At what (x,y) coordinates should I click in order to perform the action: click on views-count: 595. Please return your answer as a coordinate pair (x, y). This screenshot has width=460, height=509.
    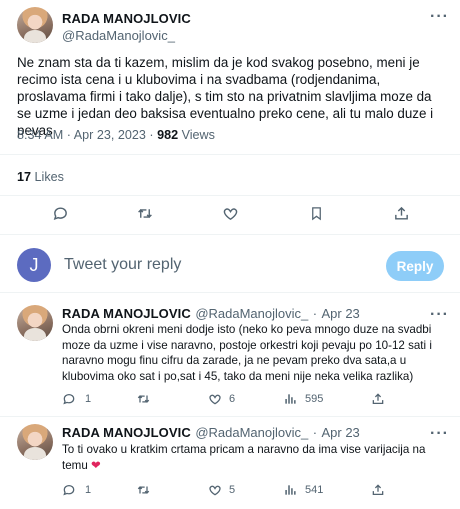
    Looking at the image, I should click on (314, 399).